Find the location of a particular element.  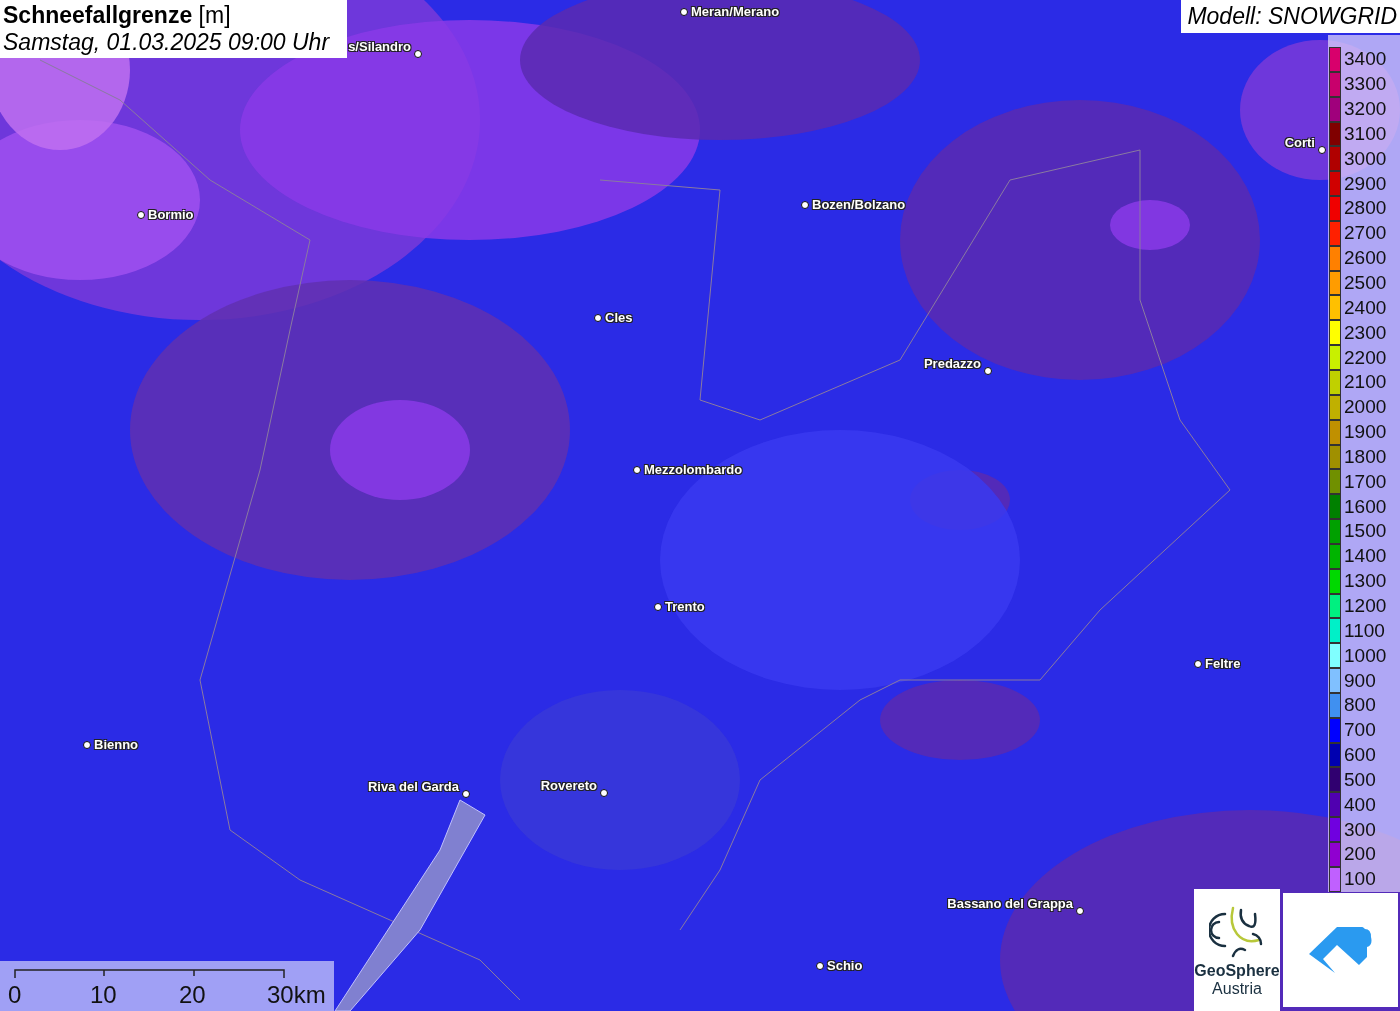

city-label: Cles is located at coordinates (619, 317).